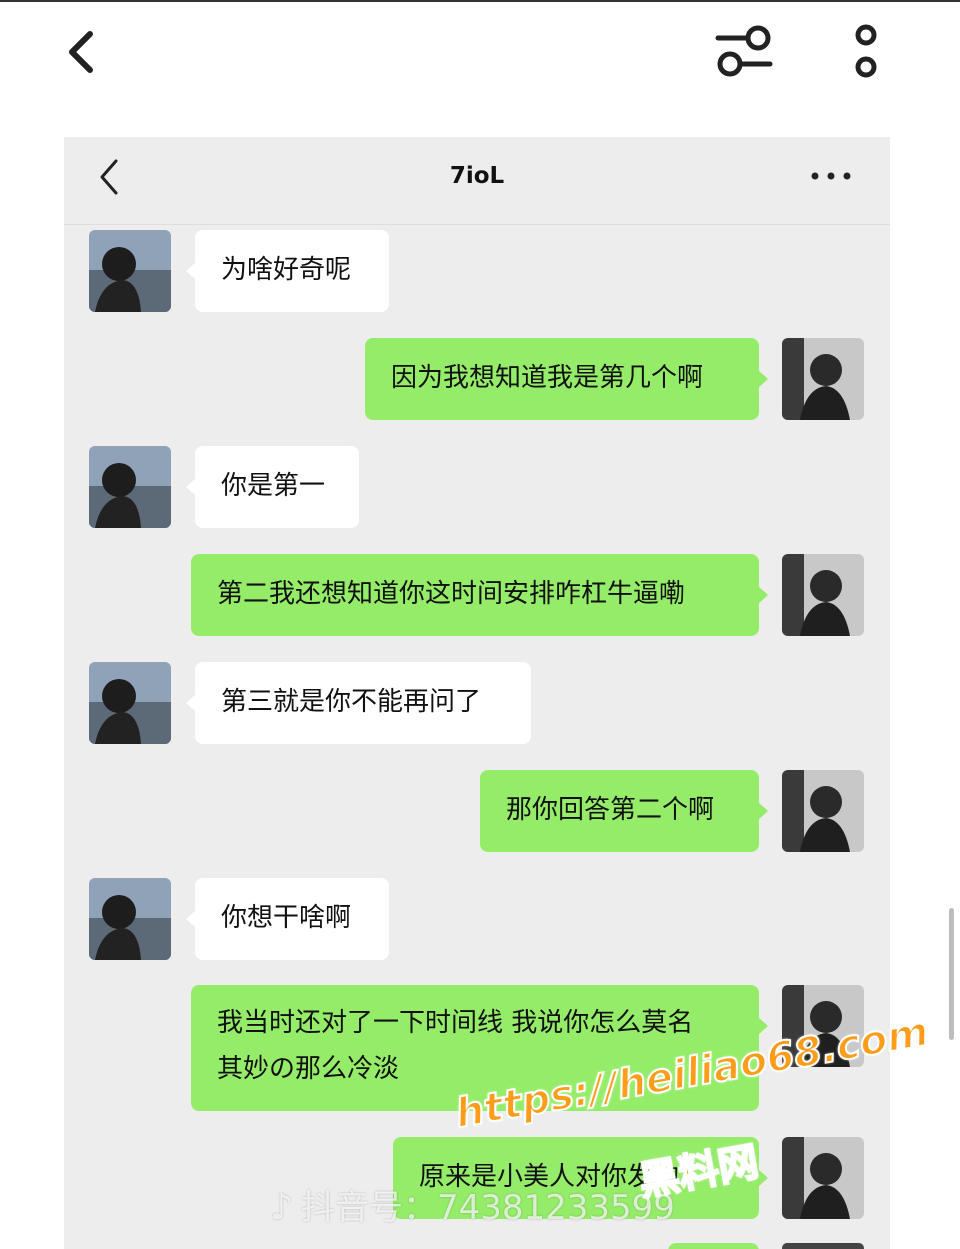 This screenshot has width=960, height=1249. Describe the element at coordinates (831, 176) in the screenshot. I see `more-horizontal-icon` at that location.